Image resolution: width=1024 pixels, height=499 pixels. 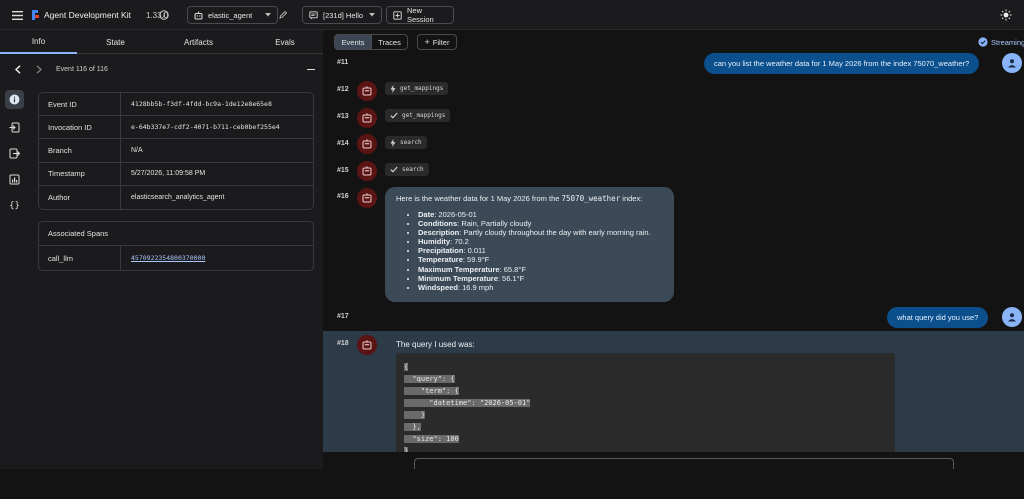 I want to click on row-key: Invocation ID, so click(x=80, y=127).